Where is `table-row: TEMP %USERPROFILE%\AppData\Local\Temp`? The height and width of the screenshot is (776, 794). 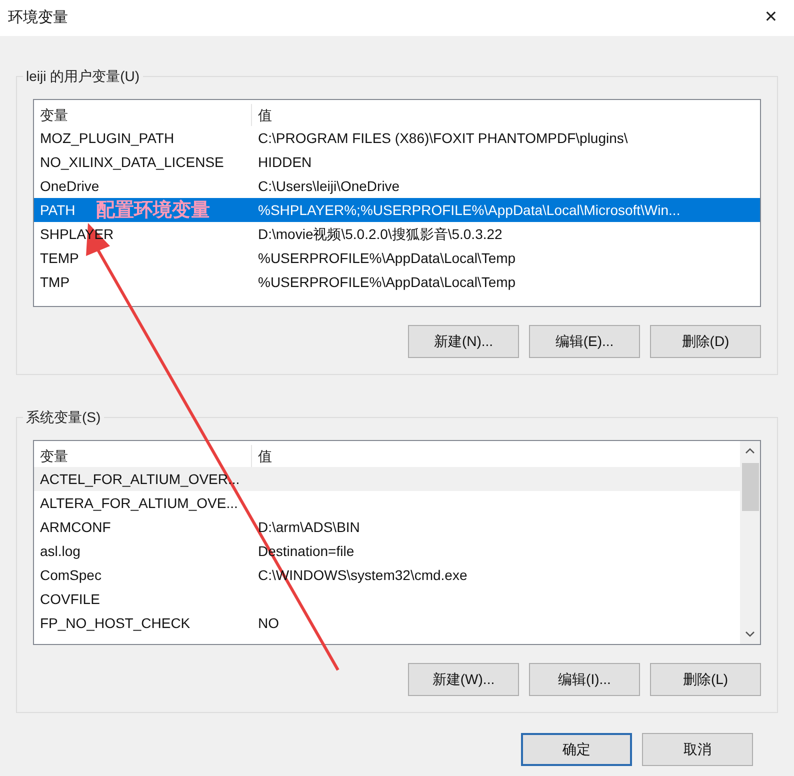 table-row: TEMP %USERPROFILE%\AppData\Local\Temp is located at coordinates (397, 258).